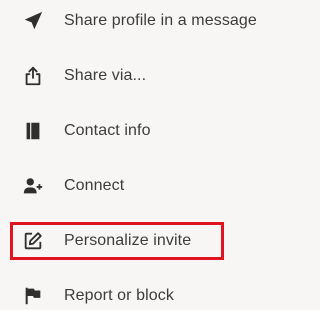  I want to click on edit-icon, so click(33, 241).